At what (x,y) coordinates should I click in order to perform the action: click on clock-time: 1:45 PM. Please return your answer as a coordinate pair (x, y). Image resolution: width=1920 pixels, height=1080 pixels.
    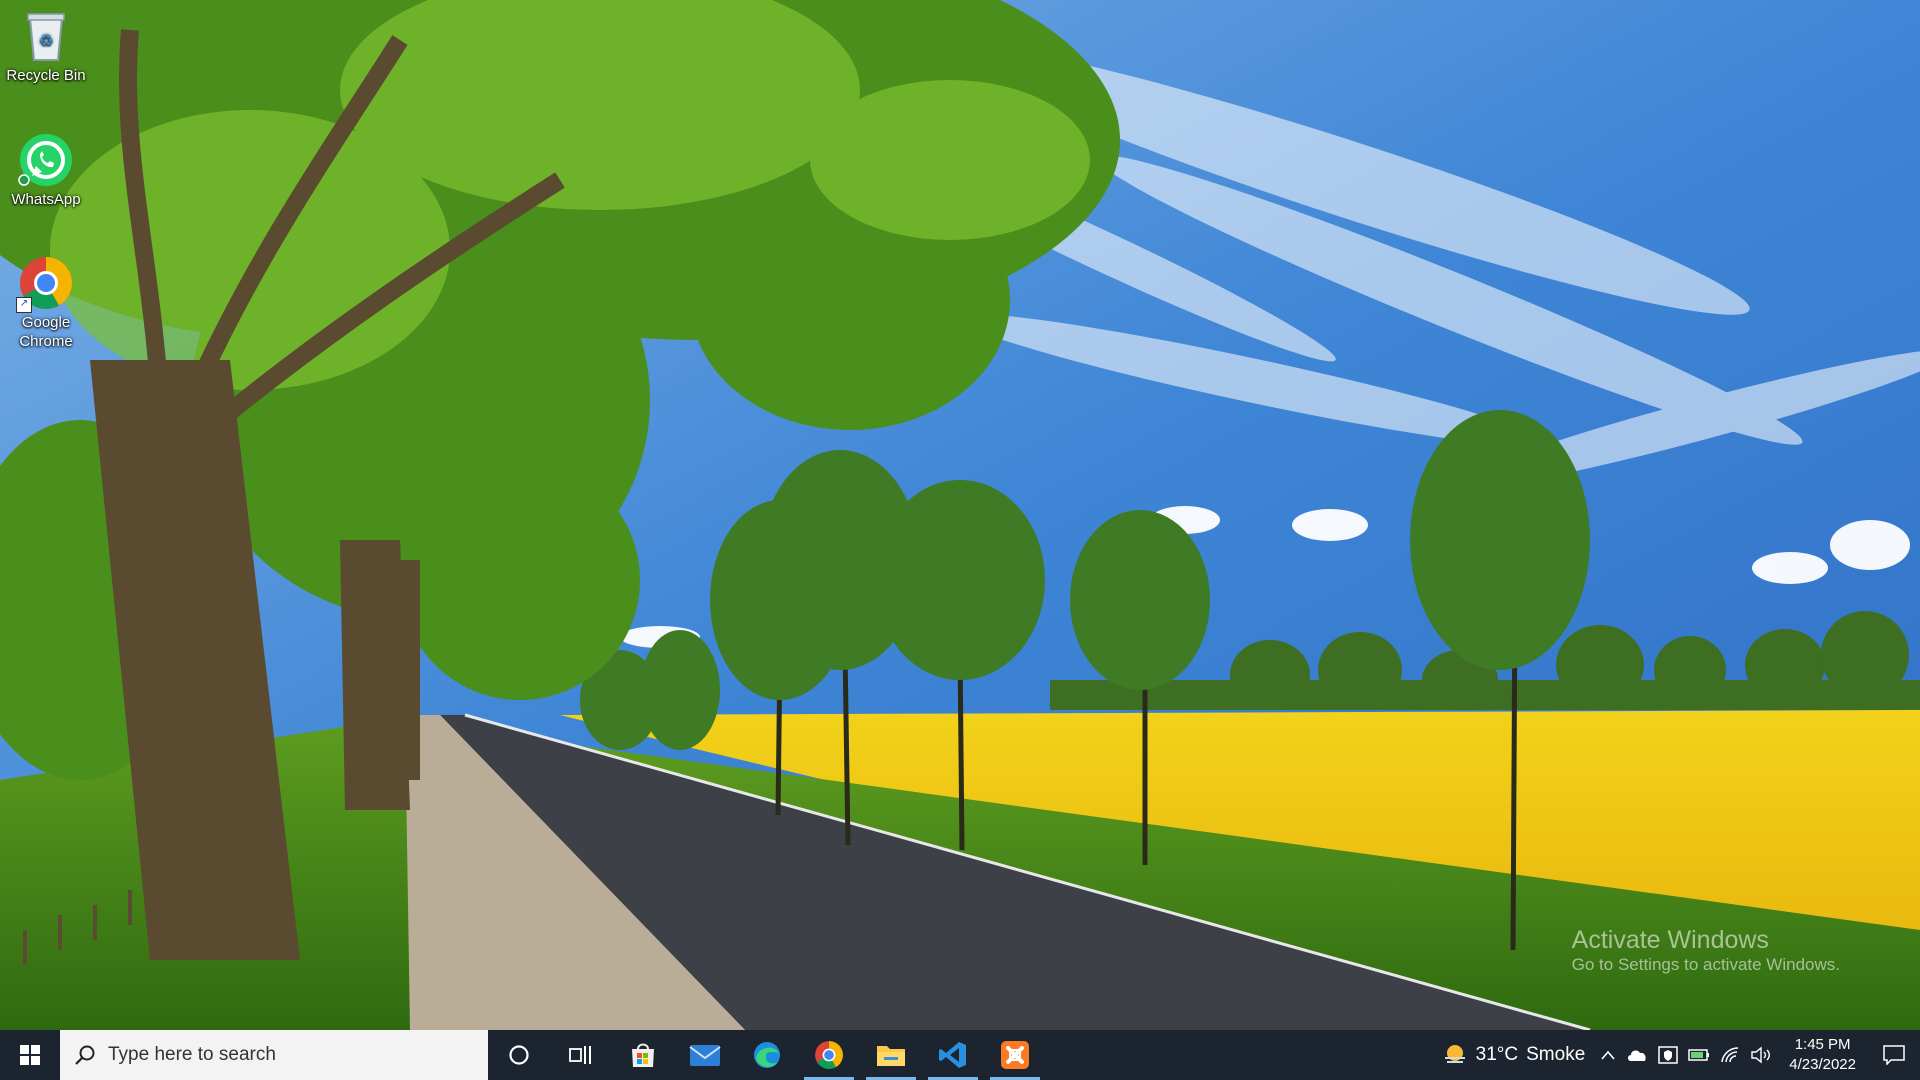
    Looking at the image, I should click on (1822, 1044).